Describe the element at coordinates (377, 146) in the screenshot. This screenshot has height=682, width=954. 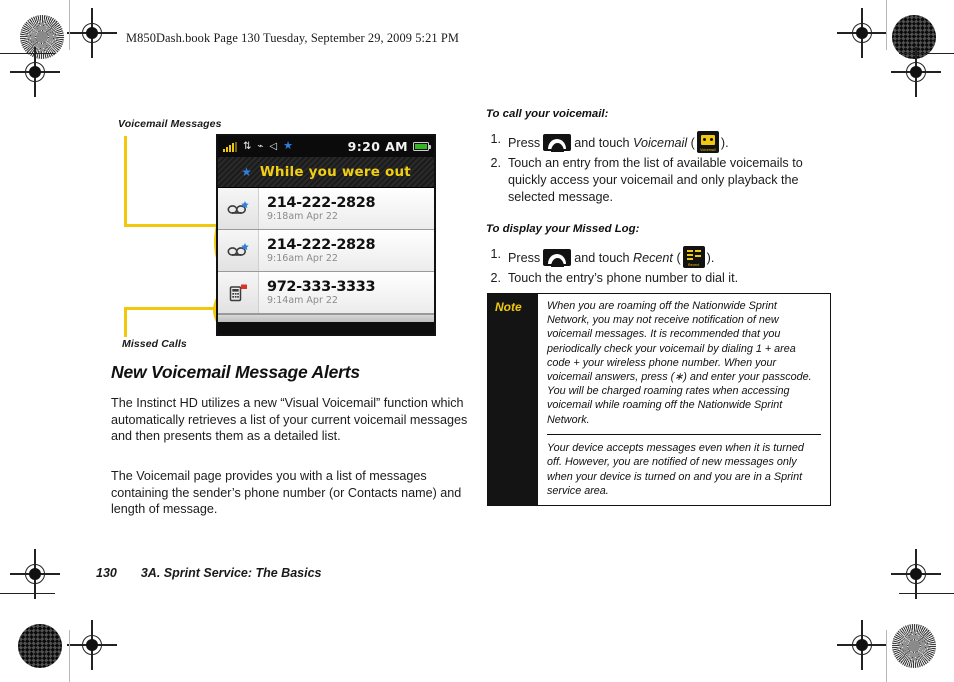
I see `status-bar-clock: 9:20 AM` at that location.